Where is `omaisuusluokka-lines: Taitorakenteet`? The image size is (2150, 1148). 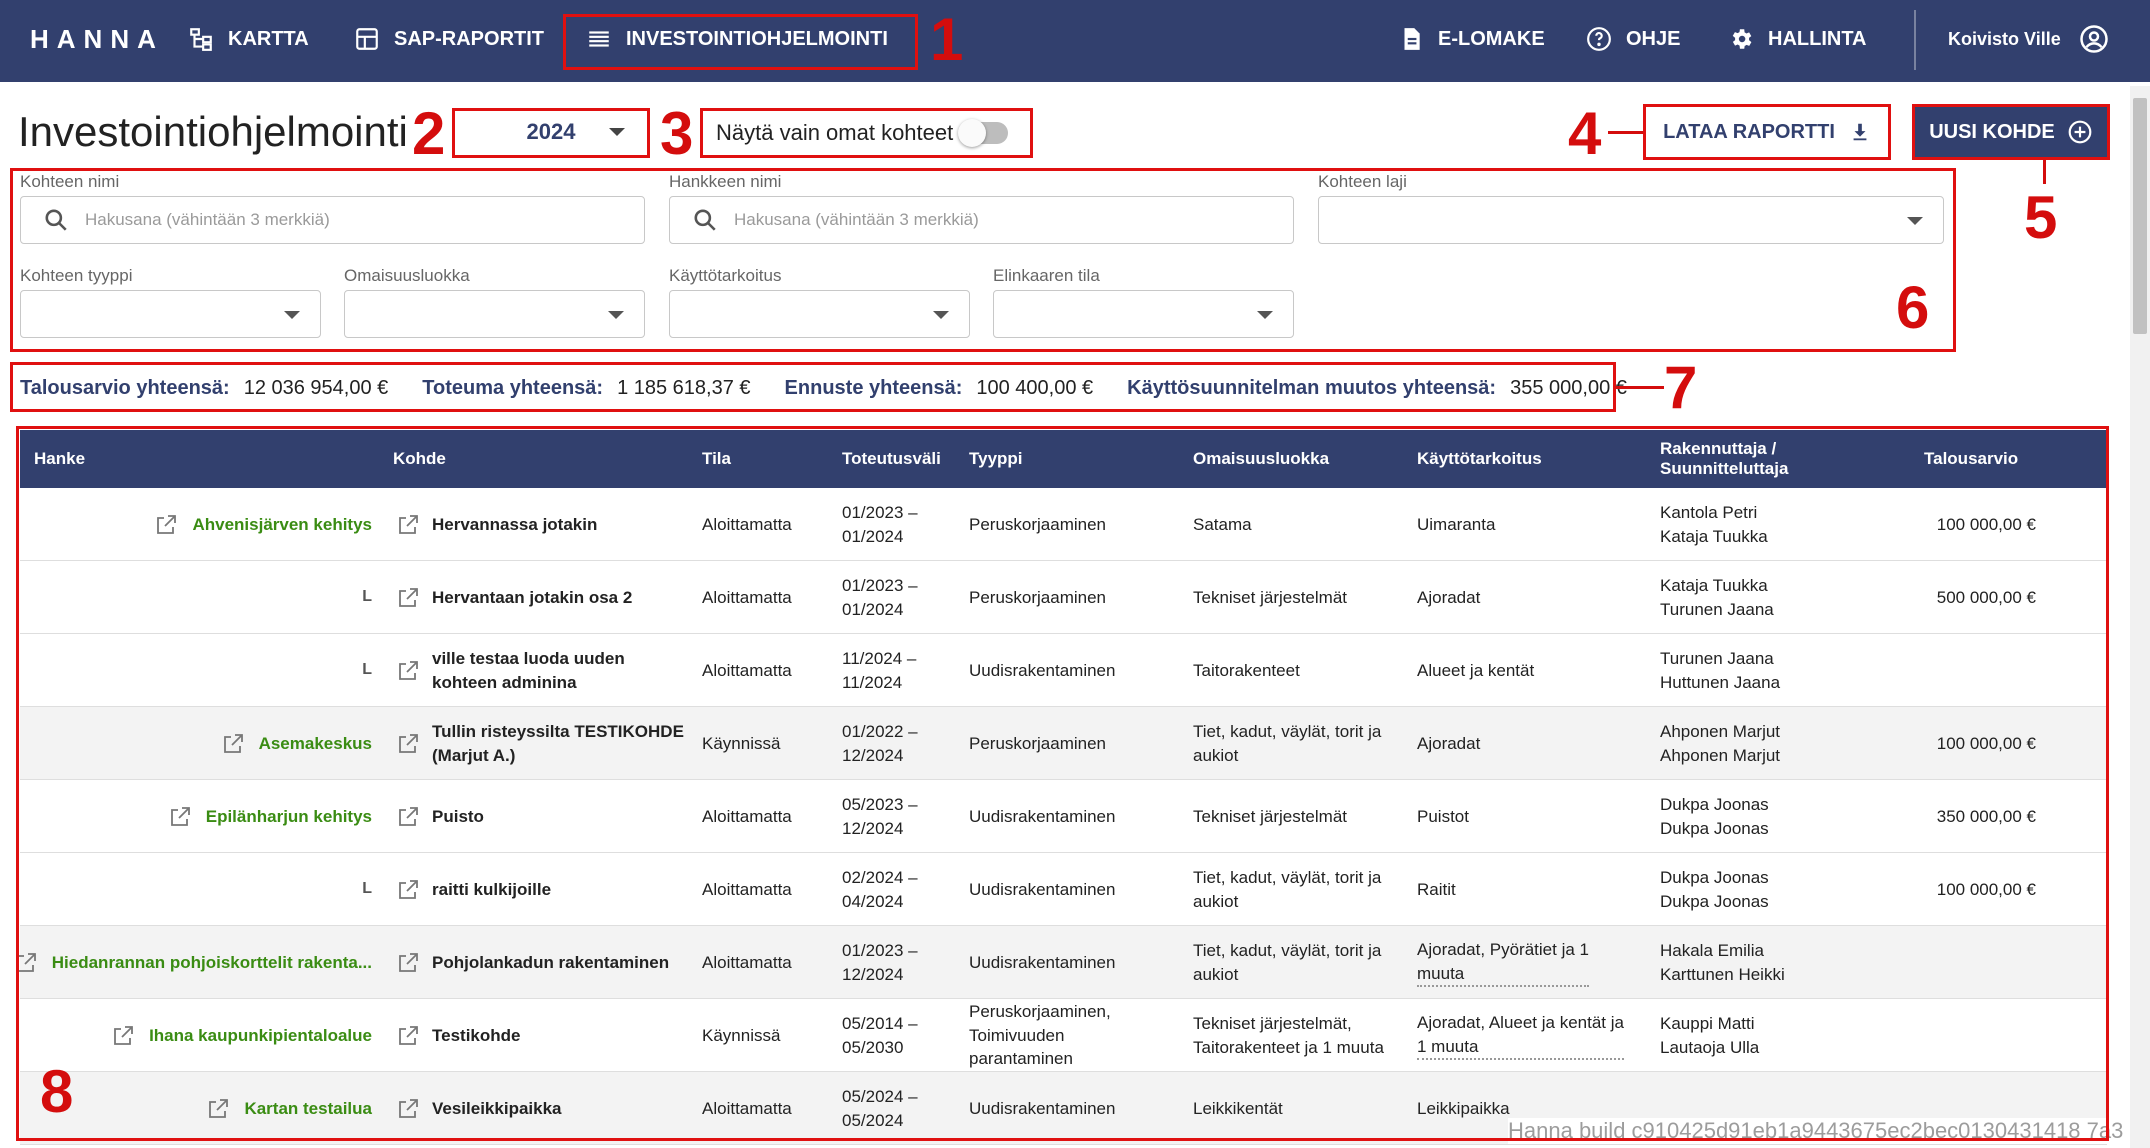
omaisuusluokka-lines: Taitorakenteet is located at coordinates (1246, 671).